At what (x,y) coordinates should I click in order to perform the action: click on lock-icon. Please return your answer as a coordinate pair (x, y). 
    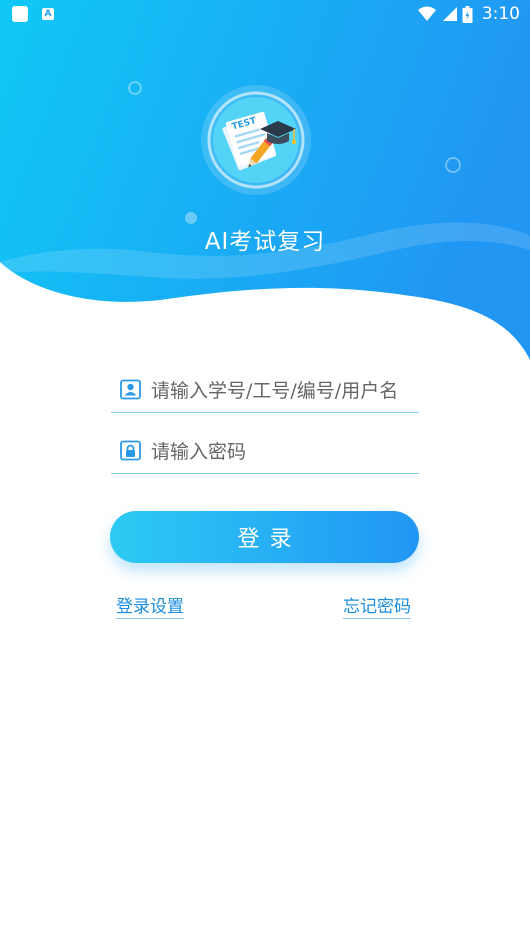
    Looking at the image, I should click on (130, 450).